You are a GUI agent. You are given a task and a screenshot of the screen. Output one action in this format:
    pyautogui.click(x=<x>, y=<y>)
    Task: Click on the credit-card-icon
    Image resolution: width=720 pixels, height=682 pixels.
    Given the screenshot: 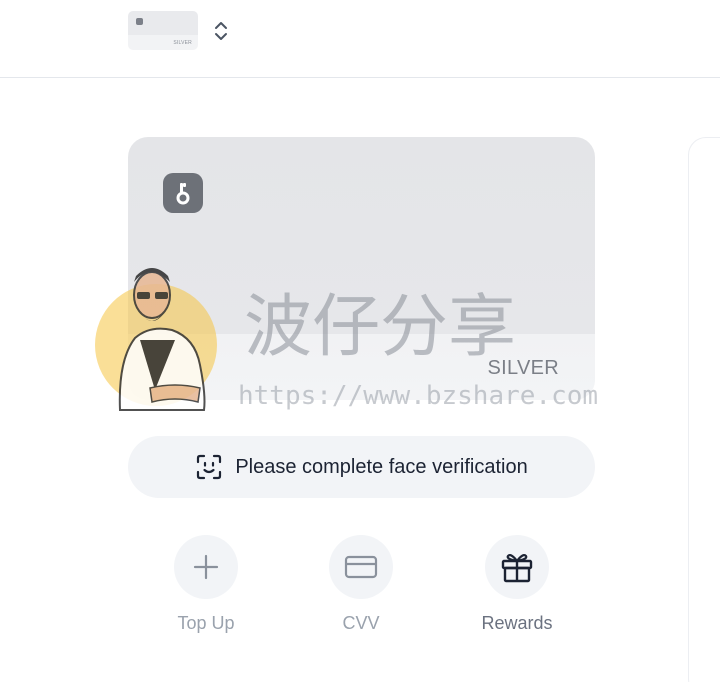 What is the action you would take?
    pyautogui.click(x=361, y=567)
    